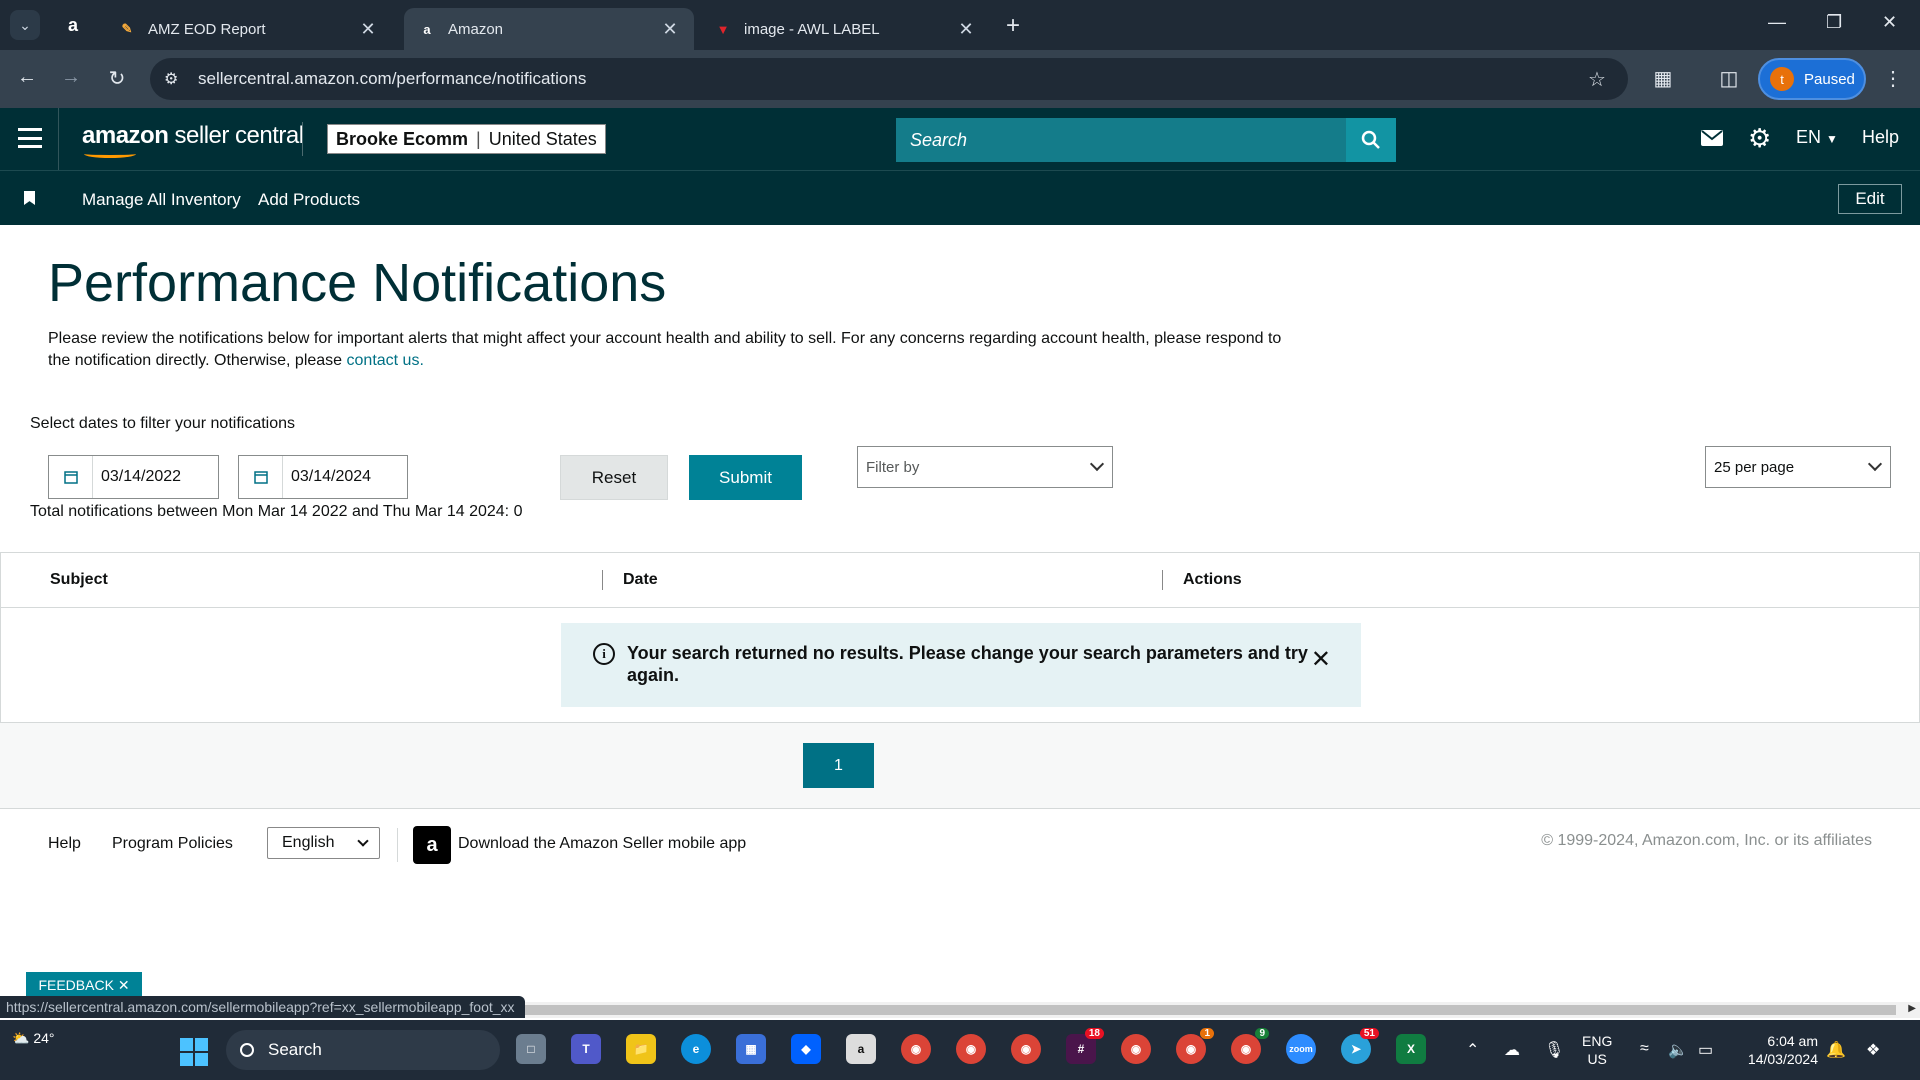 This screenshot has width=1920, height=1080. I want to click on per-page-select: 25 per page, so click(1798, 467).